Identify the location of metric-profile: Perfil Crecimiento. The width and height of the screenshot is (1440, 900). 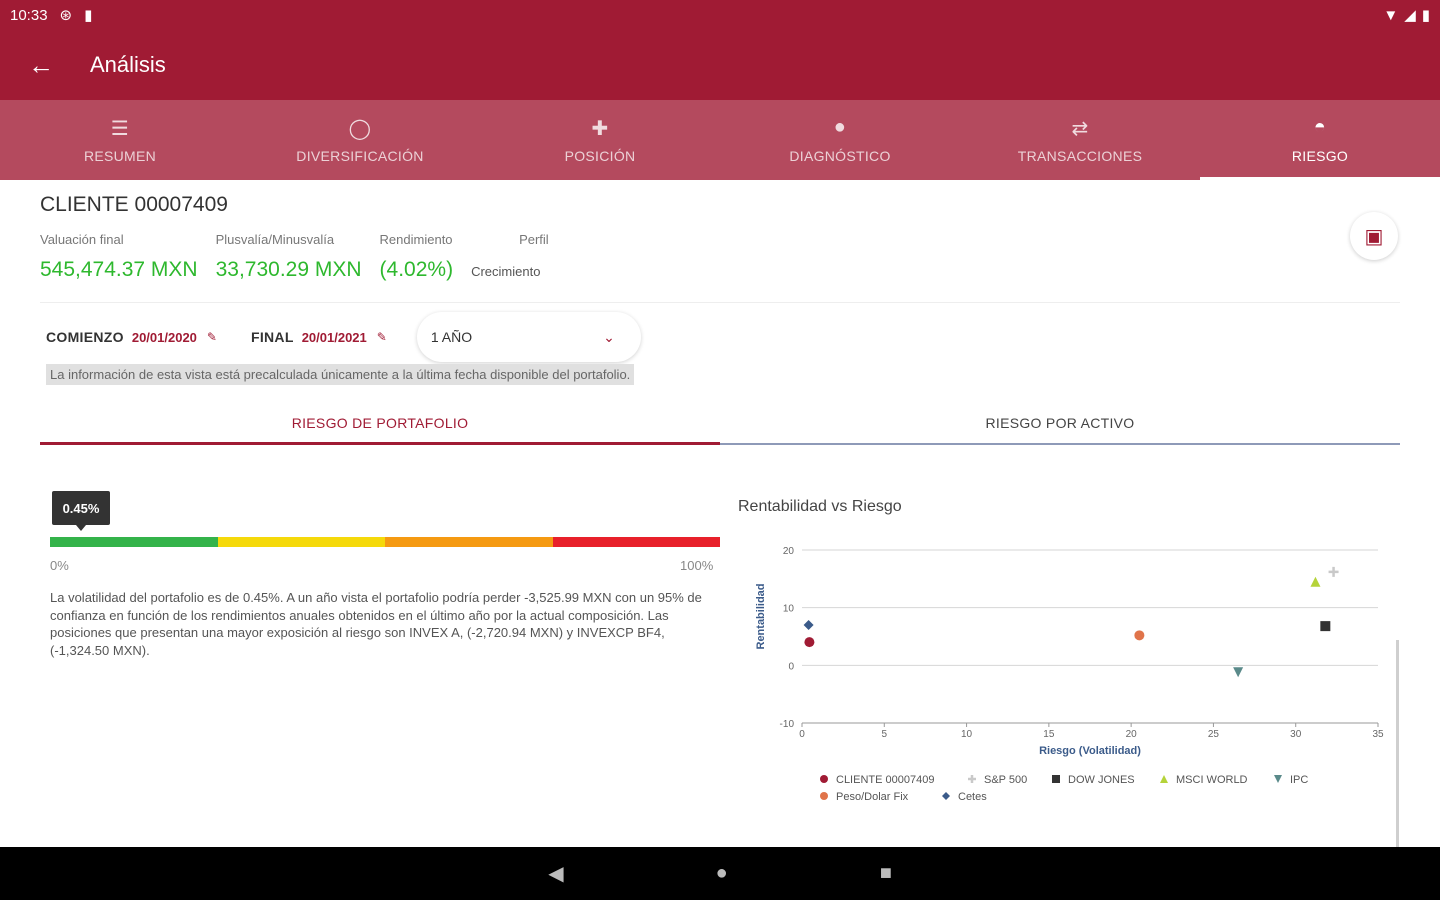
(510, 257).